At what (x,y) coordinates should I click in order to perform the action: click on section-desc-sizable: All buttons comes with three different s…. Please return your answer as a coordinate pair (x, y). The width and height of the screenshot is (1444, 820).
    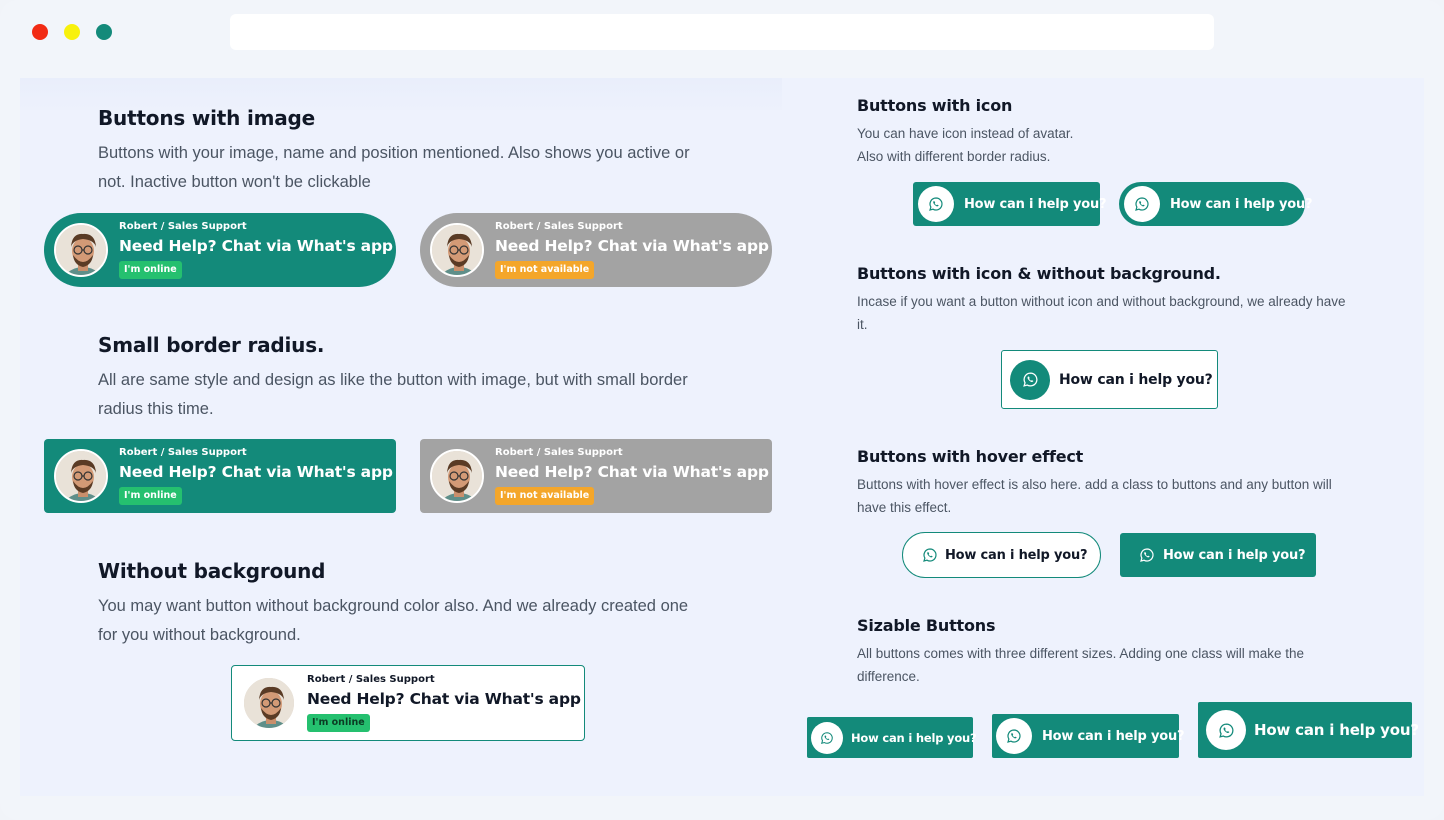
    Looking at the image, I should click on (1080, 665).